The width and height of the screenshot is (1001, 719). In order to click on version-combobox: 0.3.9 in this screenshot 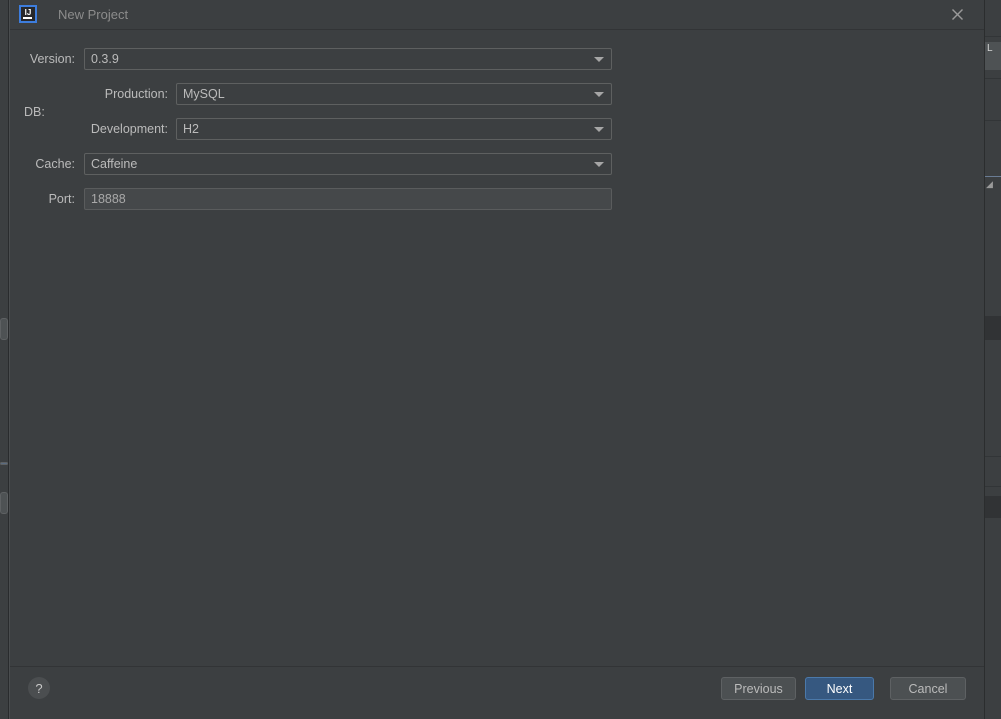, I will do `click(348, 59)`.